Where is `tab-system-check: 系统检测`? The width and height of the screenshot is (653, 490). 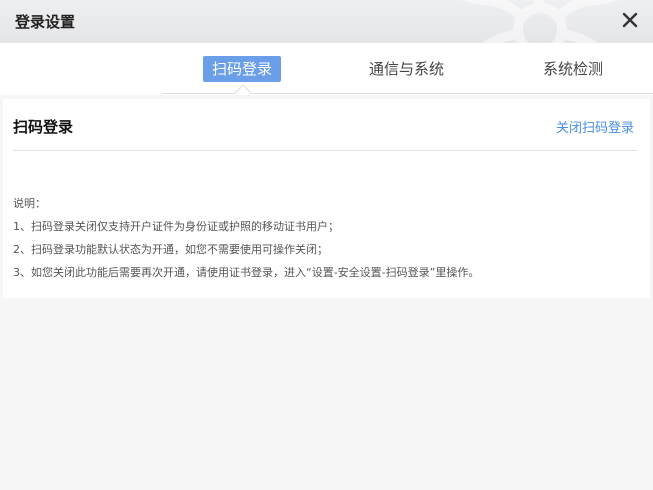 tab-system-check: 系统检测 is located at coordinates (573, 69).